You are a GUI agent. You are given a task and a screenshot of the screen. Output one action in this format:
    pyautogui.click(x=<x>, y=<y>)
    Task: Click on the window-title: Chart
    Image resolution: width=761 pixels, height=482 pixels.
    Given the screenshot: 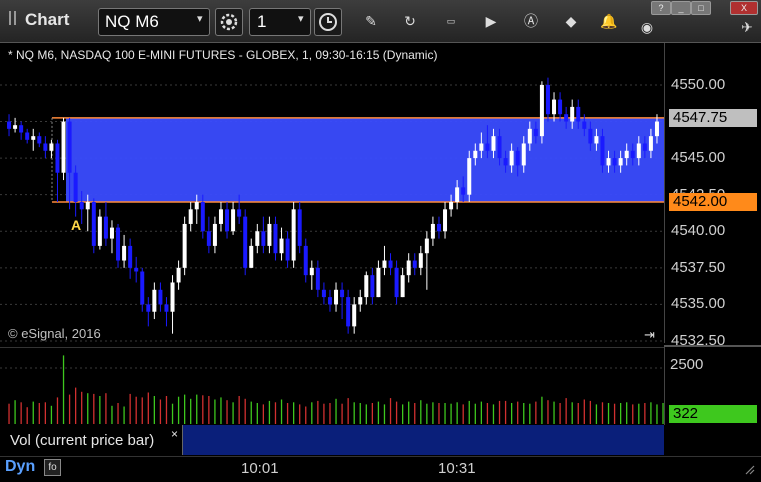 What is the action you would take?
    pyautogui.click(x=47, y=19)
    